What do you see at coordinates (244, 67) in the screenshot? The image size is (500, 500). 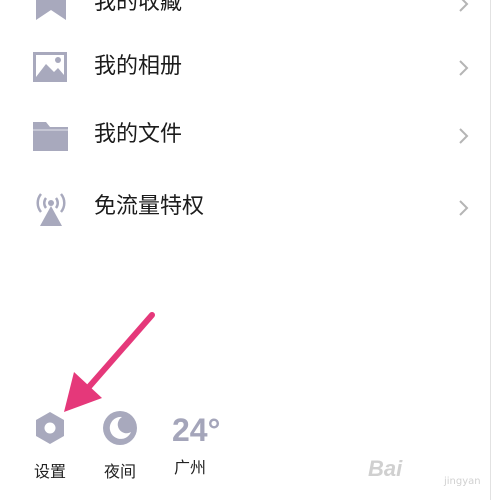 I see `menu-item-album: 我的相册` at bounding box center [244, 67].